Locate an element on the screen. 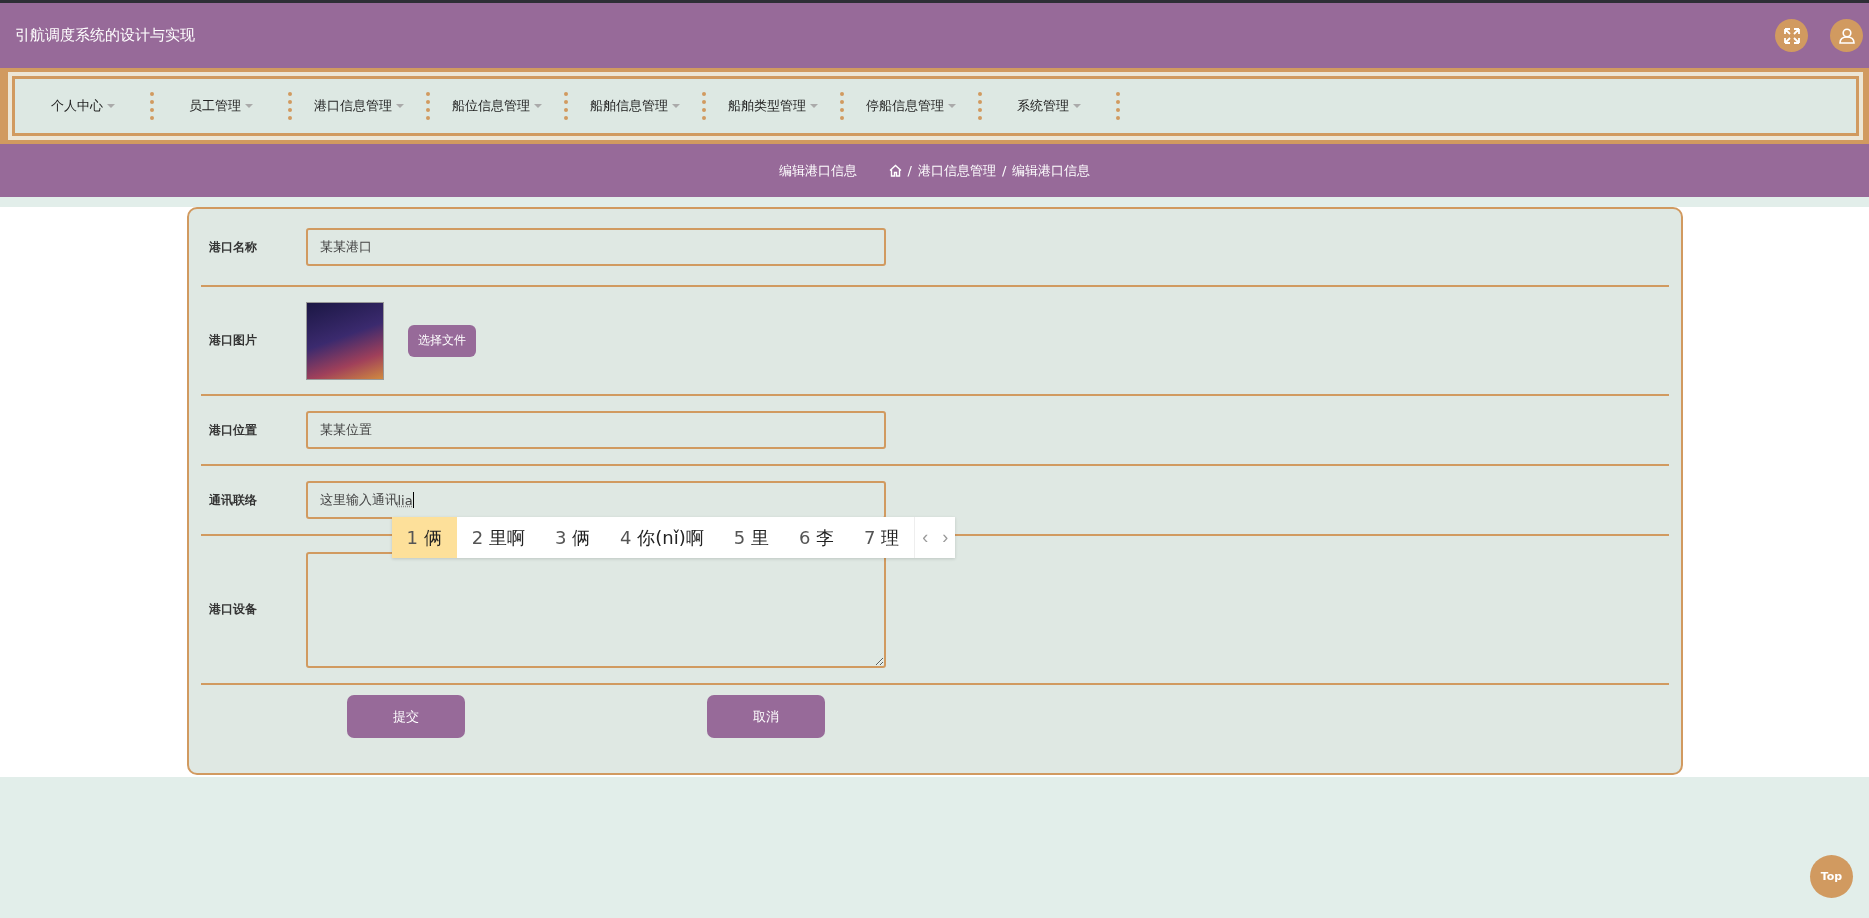 The width and height of the screenshot is (1869, 918). submit-button: 提交 is located at coordinates (405, 716).